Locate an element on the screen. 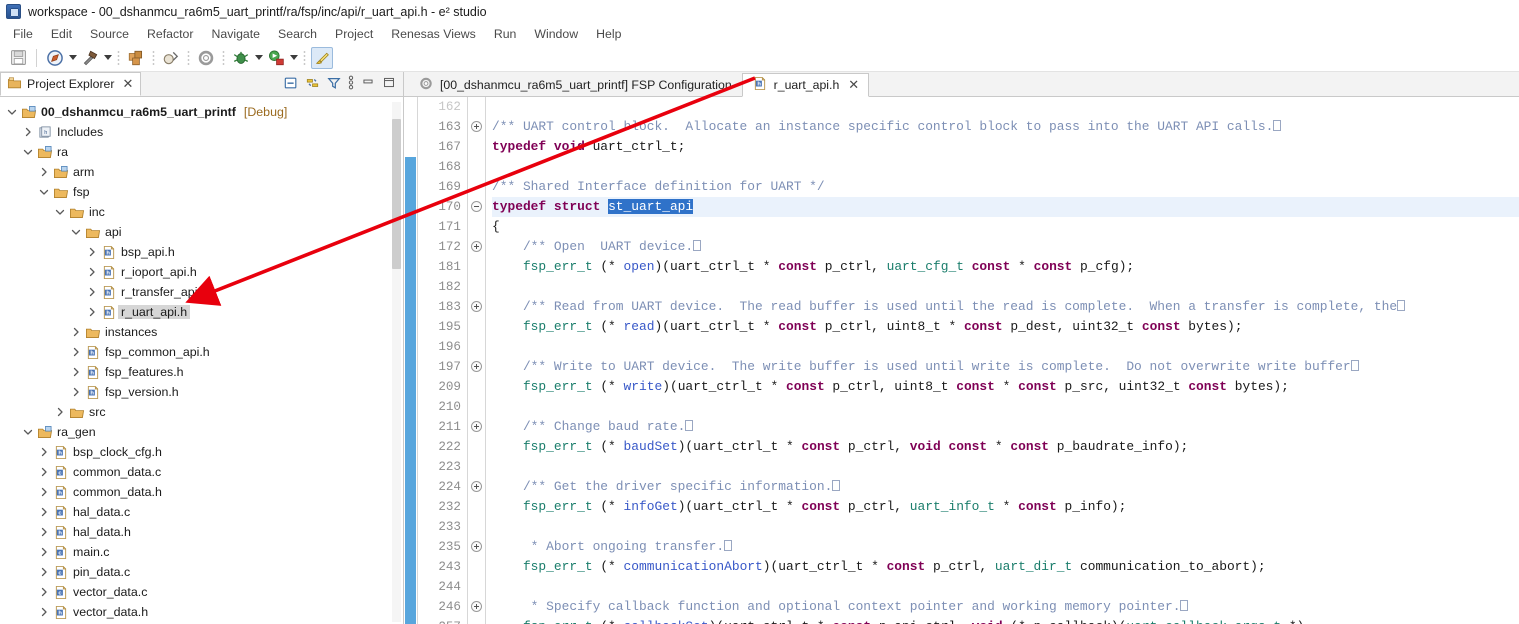  tree-node-ra: ra is located at coordinates (201, 152).